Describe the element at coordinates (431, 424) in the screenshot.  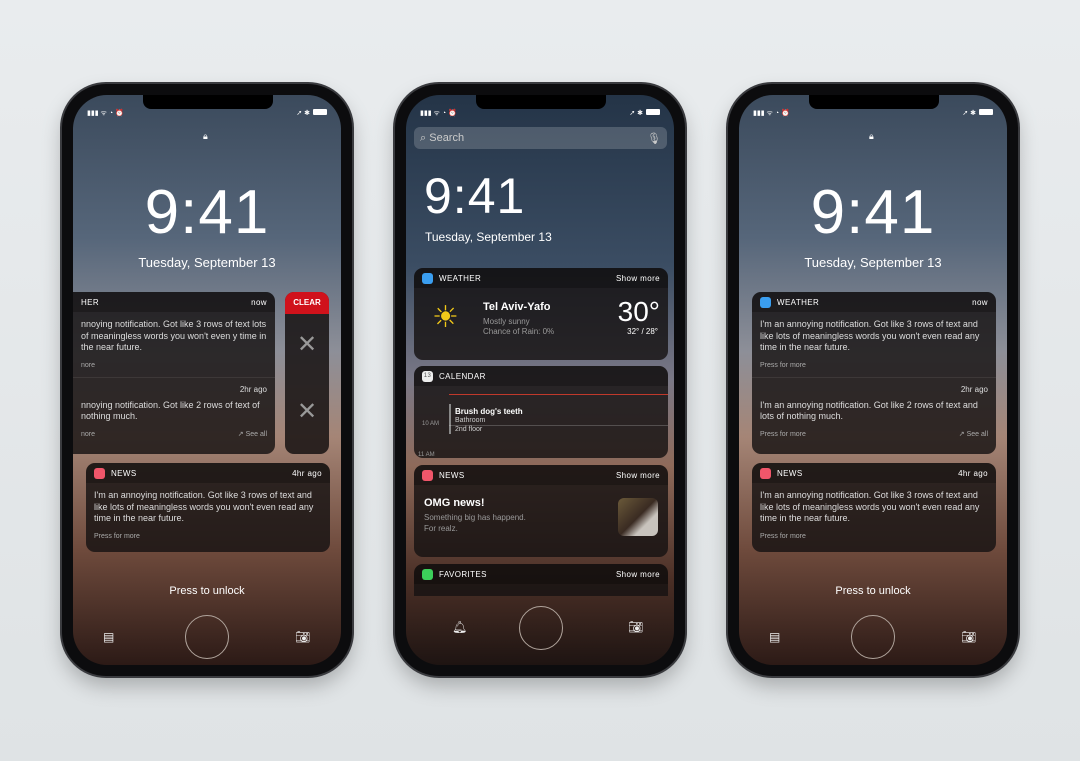
I see `hour-label: 10 AM` at that location.